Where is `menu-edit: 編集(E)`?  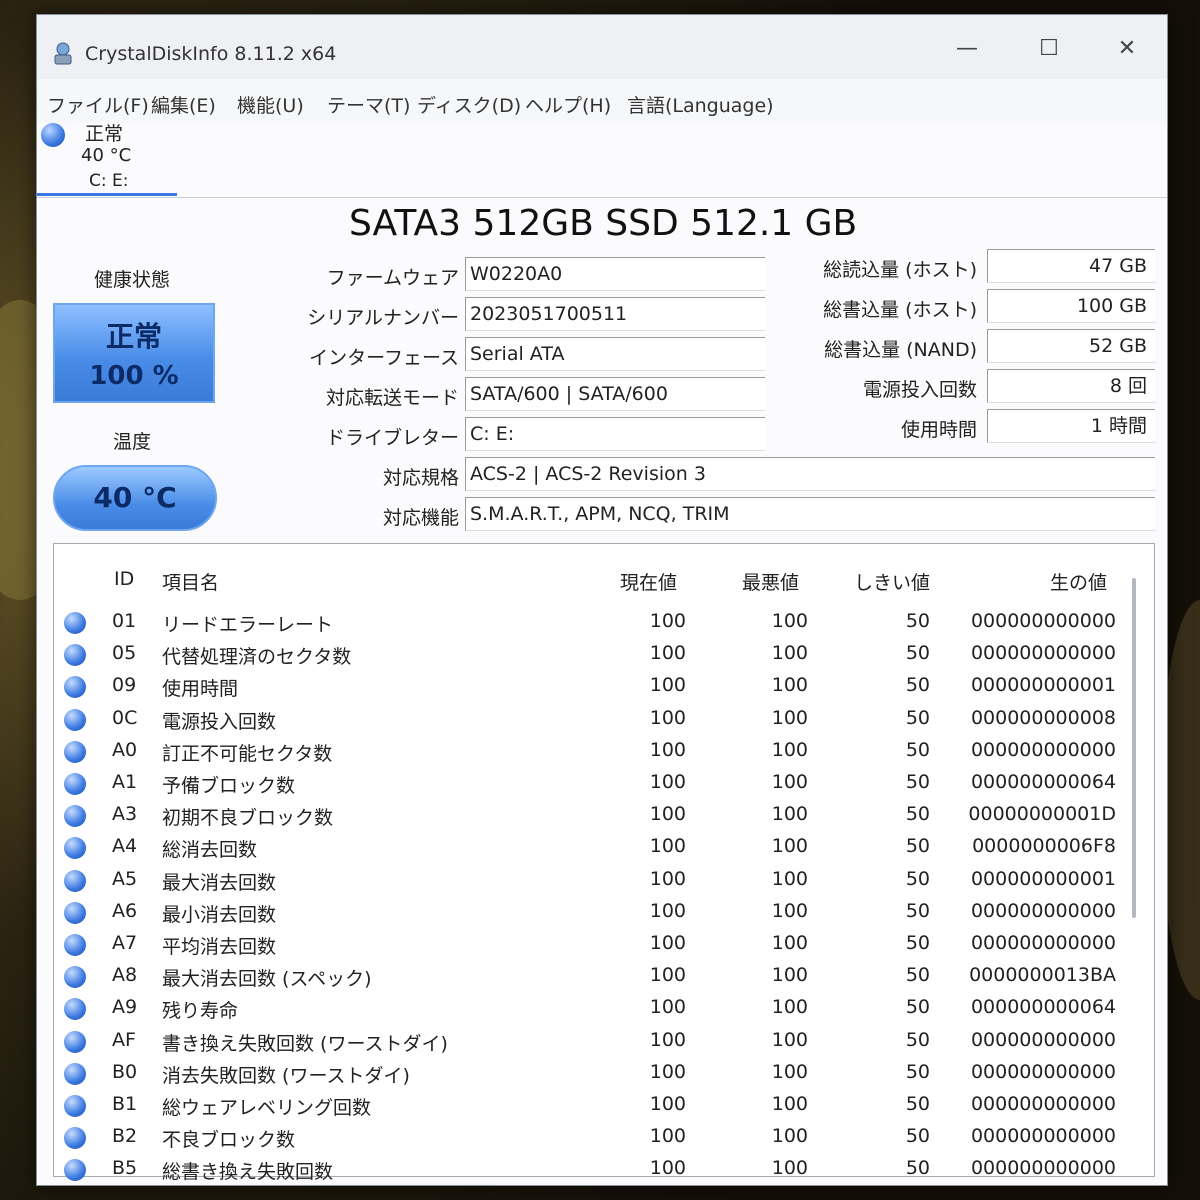
menu-edit: 編集(E) is located at coordinates (183, 104).